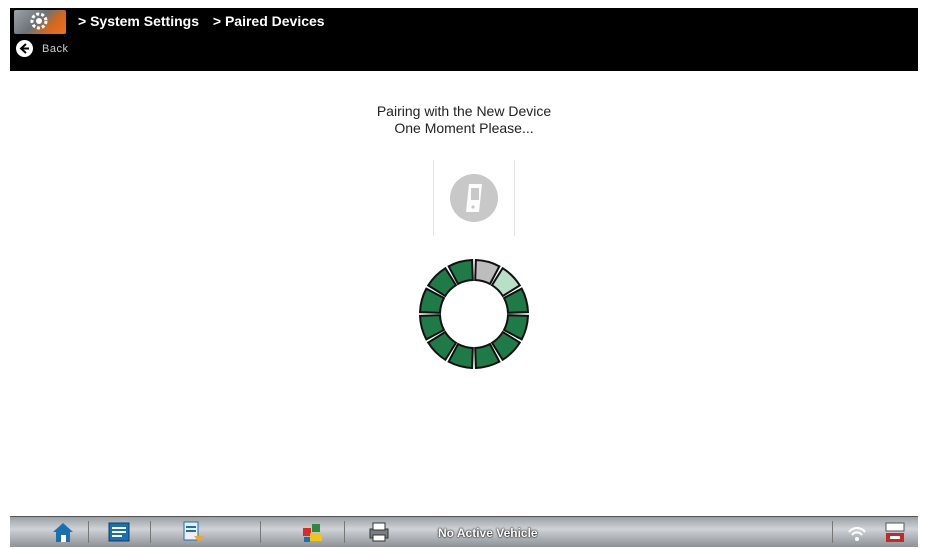  I want to click on taskbar: No Active Vehicle, so click(464, 531).